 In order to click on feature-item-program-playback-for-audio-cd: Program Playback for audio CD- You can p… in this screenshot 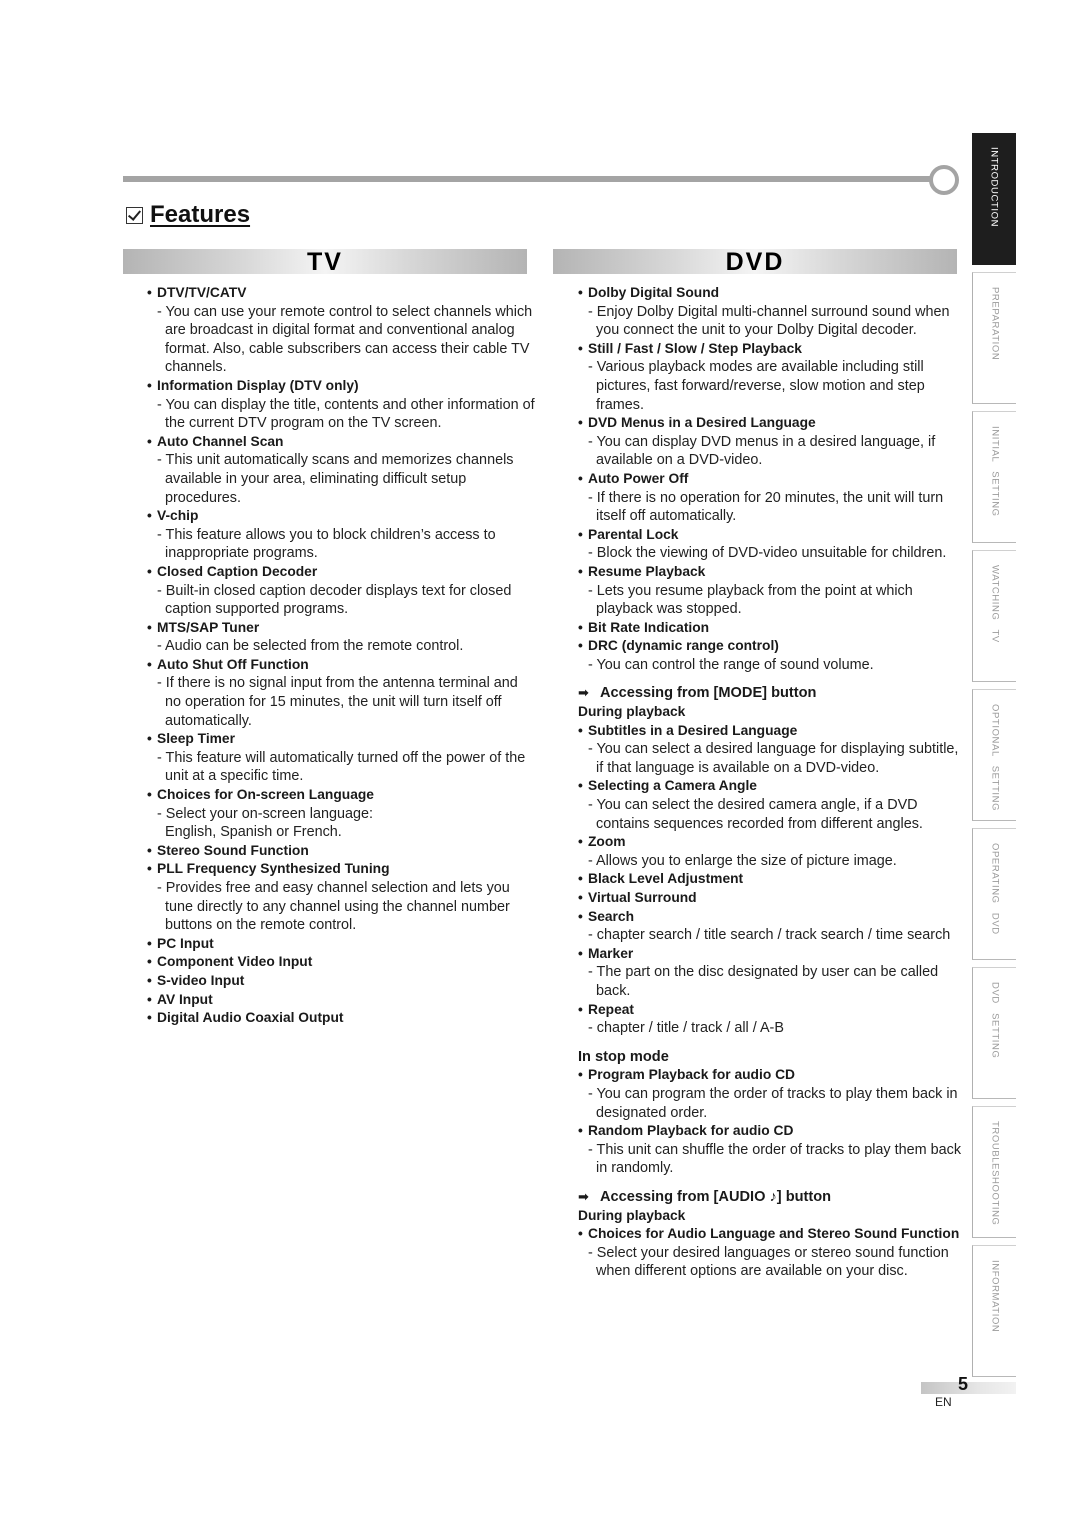, I will do `click(770, 1094)`.